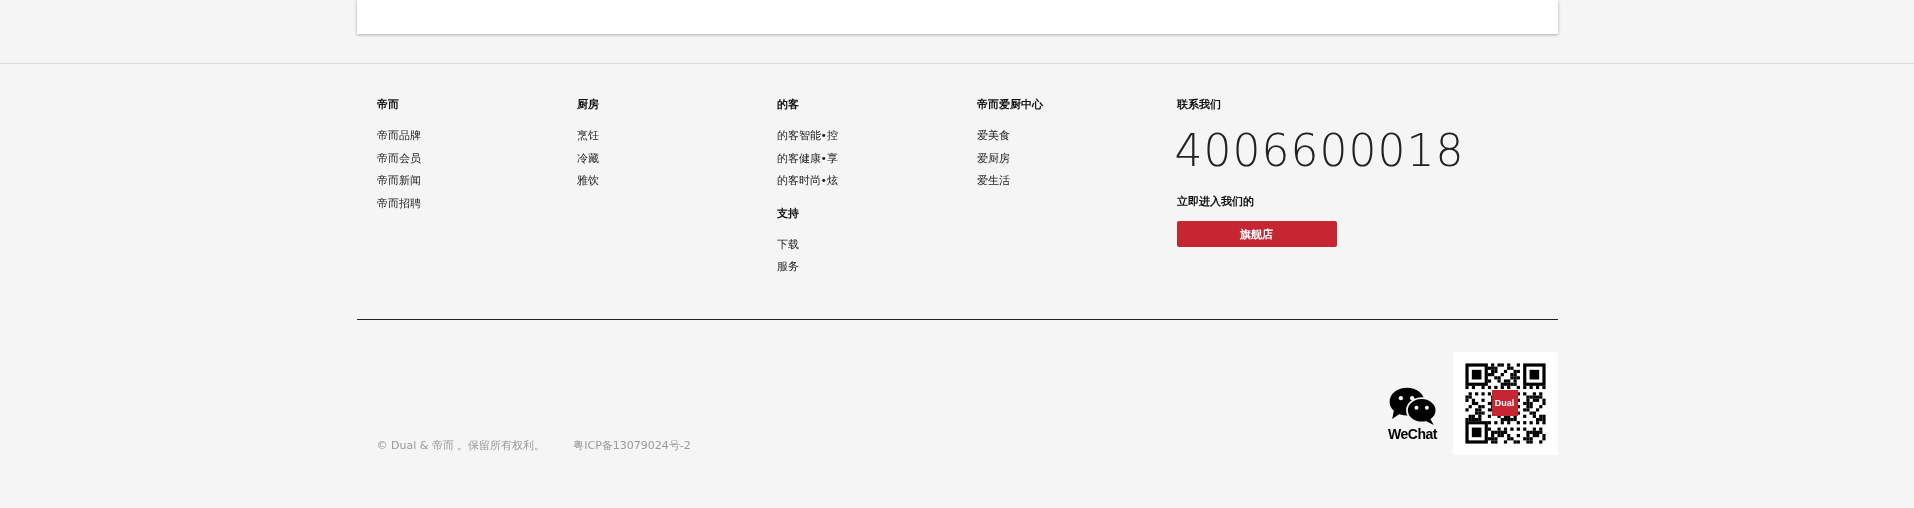 This screenshot has width=1914, height=508. What do you see at coordinates (787, 267) in the screenshot?
I see `footer-link: 服务` at bounding box center [787, 267].